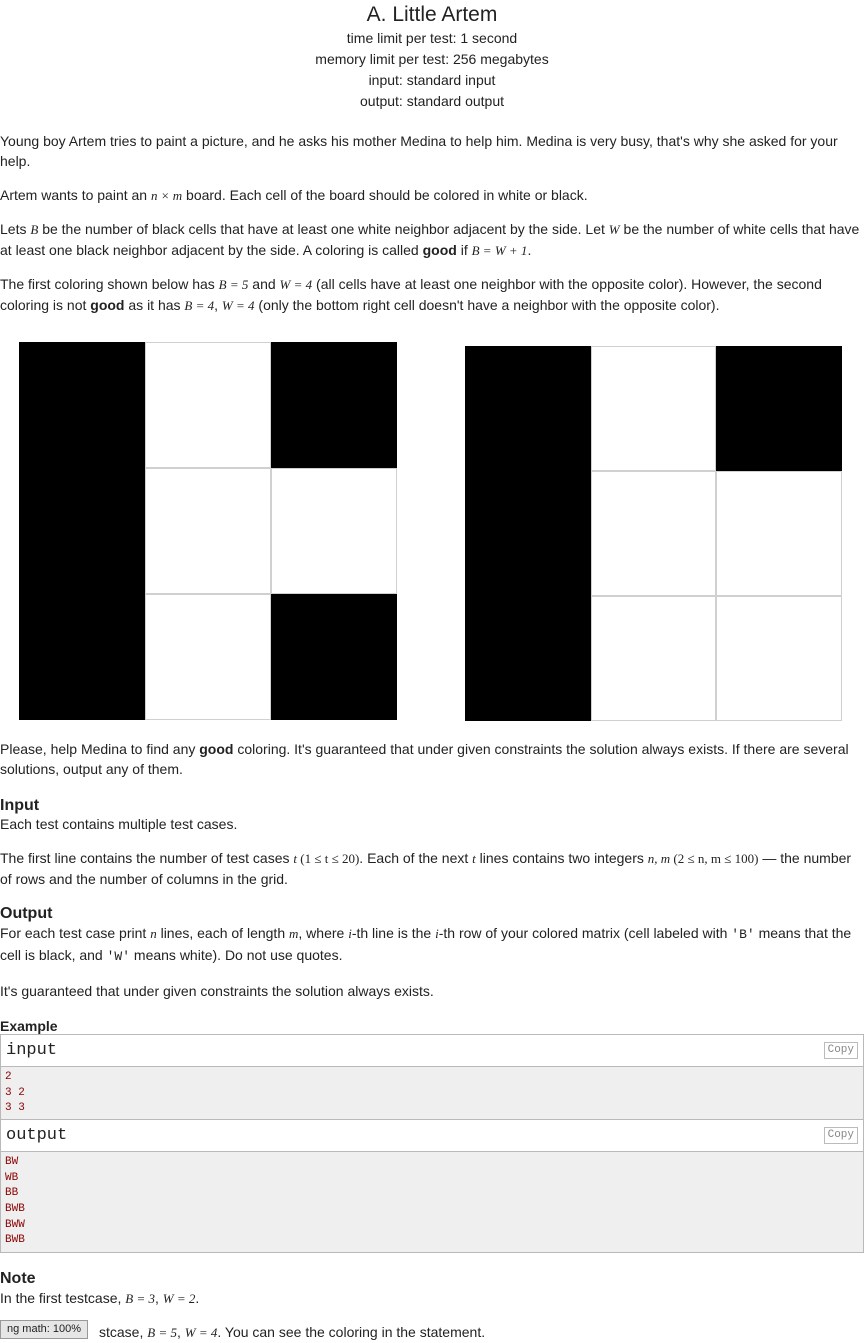  What do you see at coordinates (18, 1278) in the screenshot?
I see `note-section-title: Note` at bounding box center [18, 1278].